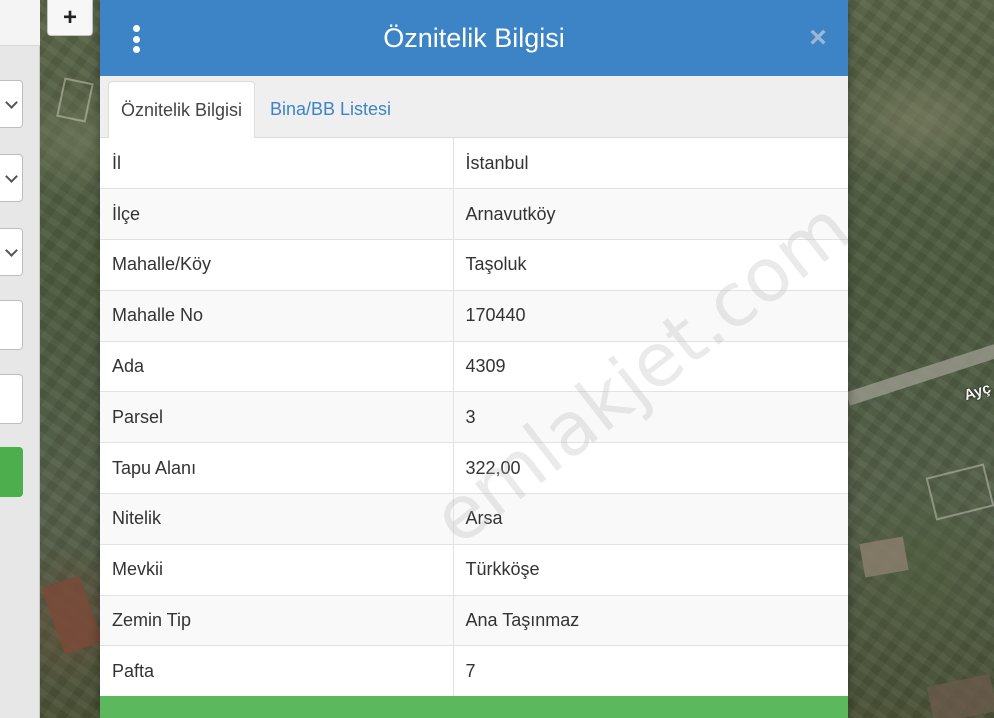 The image size is (994, 718). I want to click on row-key: Mevkii, so click(277, 570).